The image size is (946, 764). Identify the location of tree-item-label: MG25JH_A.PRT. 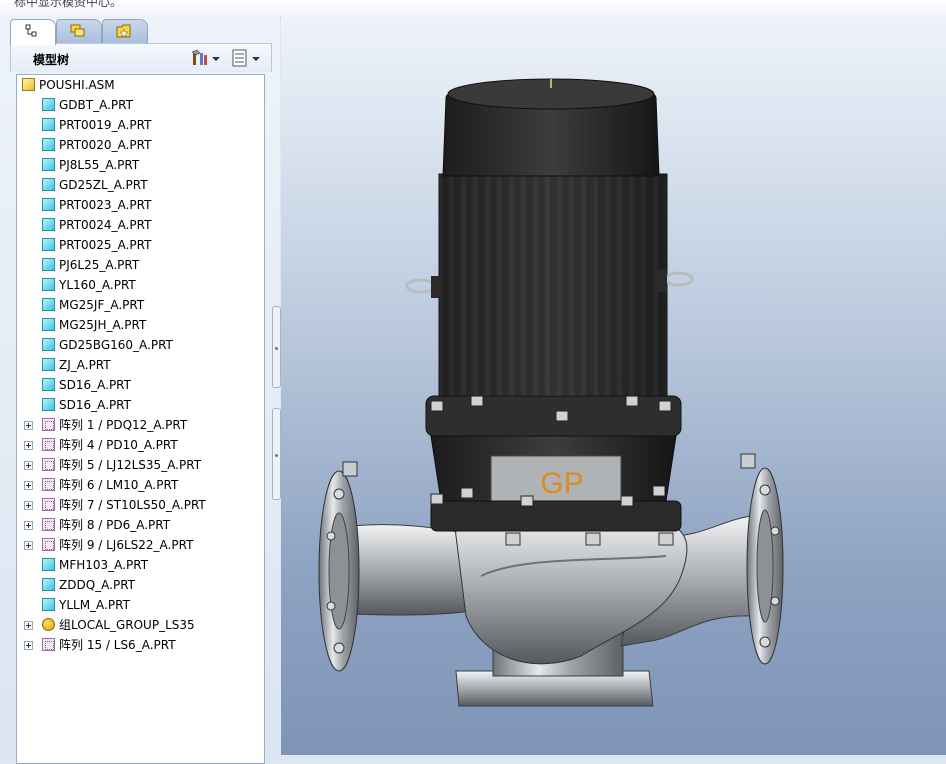
(103, 325).